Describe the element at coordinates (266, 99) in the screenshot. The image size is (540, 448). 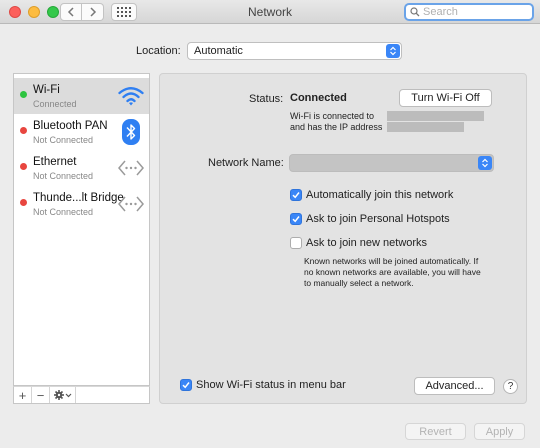
I see `status-label: Status:` at that location.